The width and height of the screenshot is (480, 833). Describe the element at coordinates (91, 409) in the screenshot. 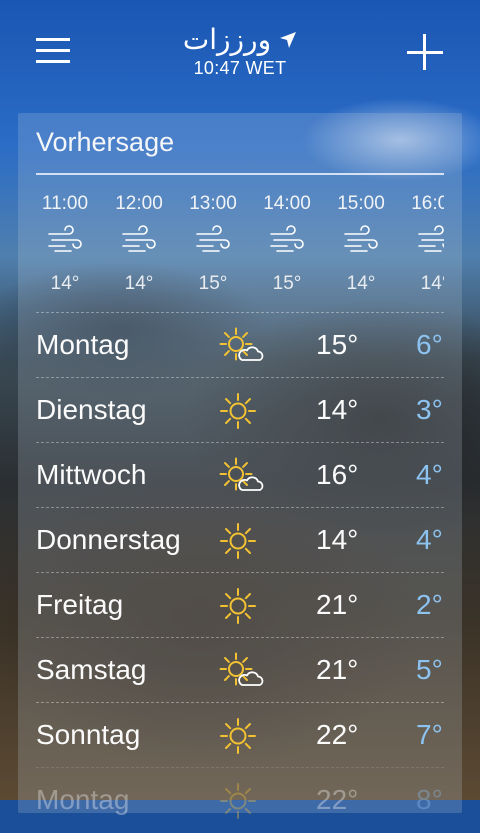

I see `day-name: Dienstag` at that location.